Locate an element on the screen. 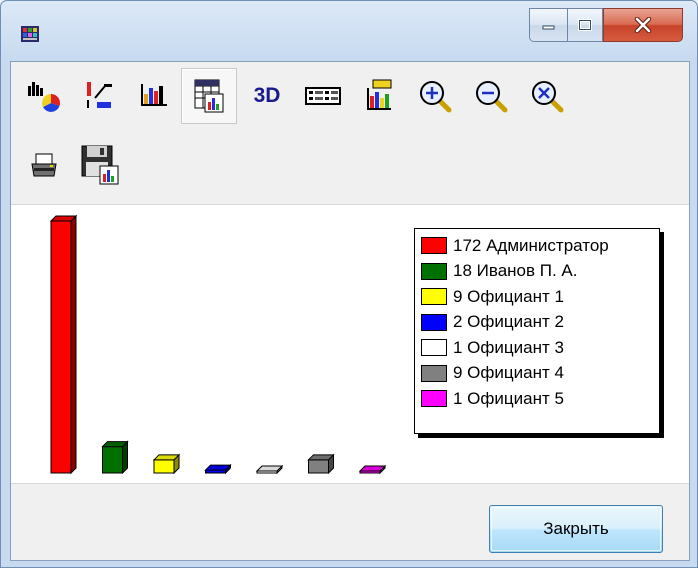 This screenshot has height=568, width=698. legend-label: 18 Иванов П. А. is located at coordinates (515, 271).